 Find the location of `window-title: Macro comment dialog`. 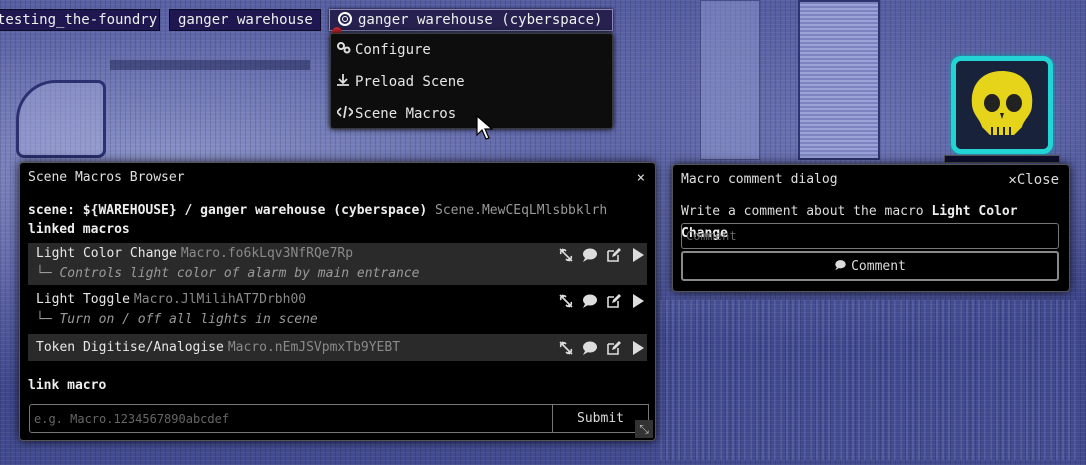

window-title: Macro comment dialog is located at coordinates (759, 179).